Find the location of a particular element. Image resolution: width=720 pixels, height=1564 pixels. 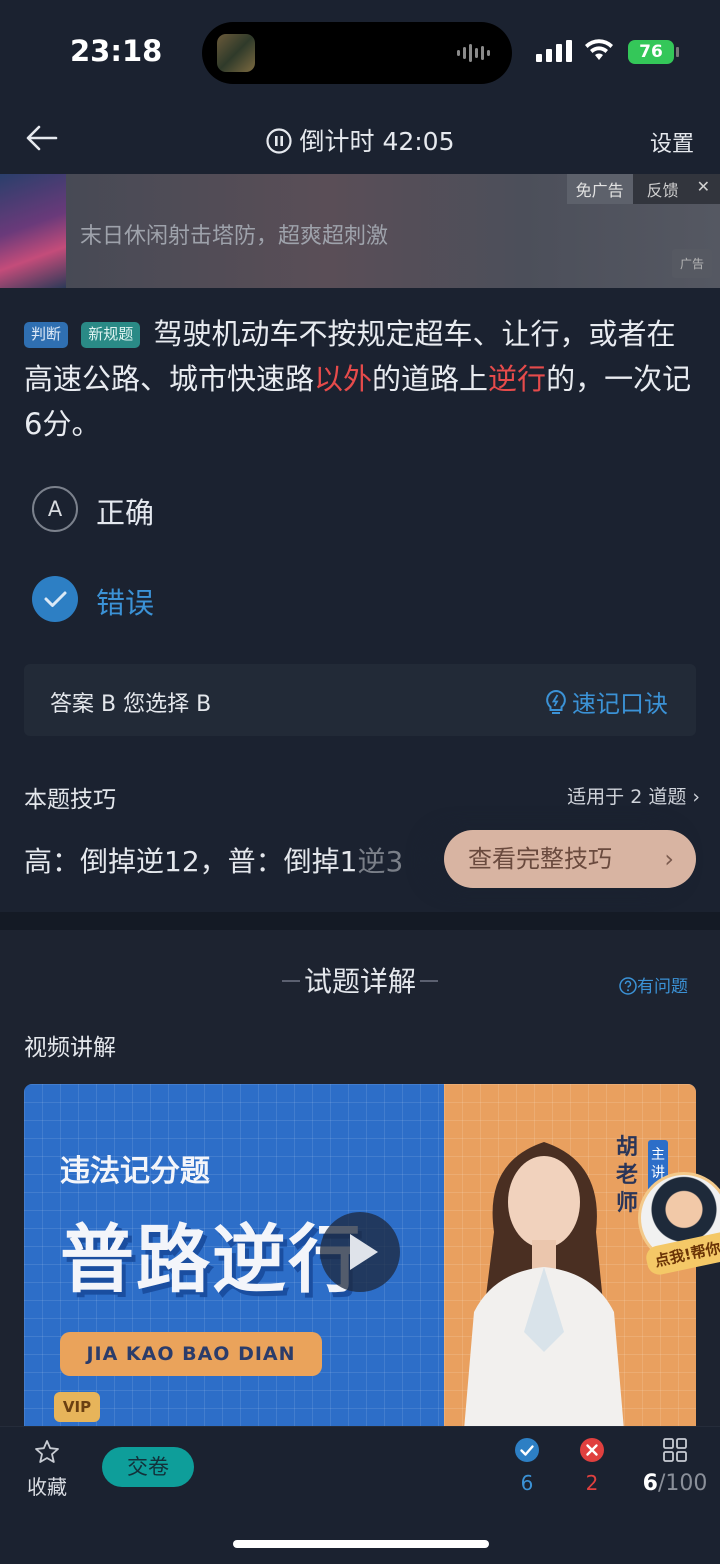

tips-text-faded: 逆3 is located at coordinates (380, 861).